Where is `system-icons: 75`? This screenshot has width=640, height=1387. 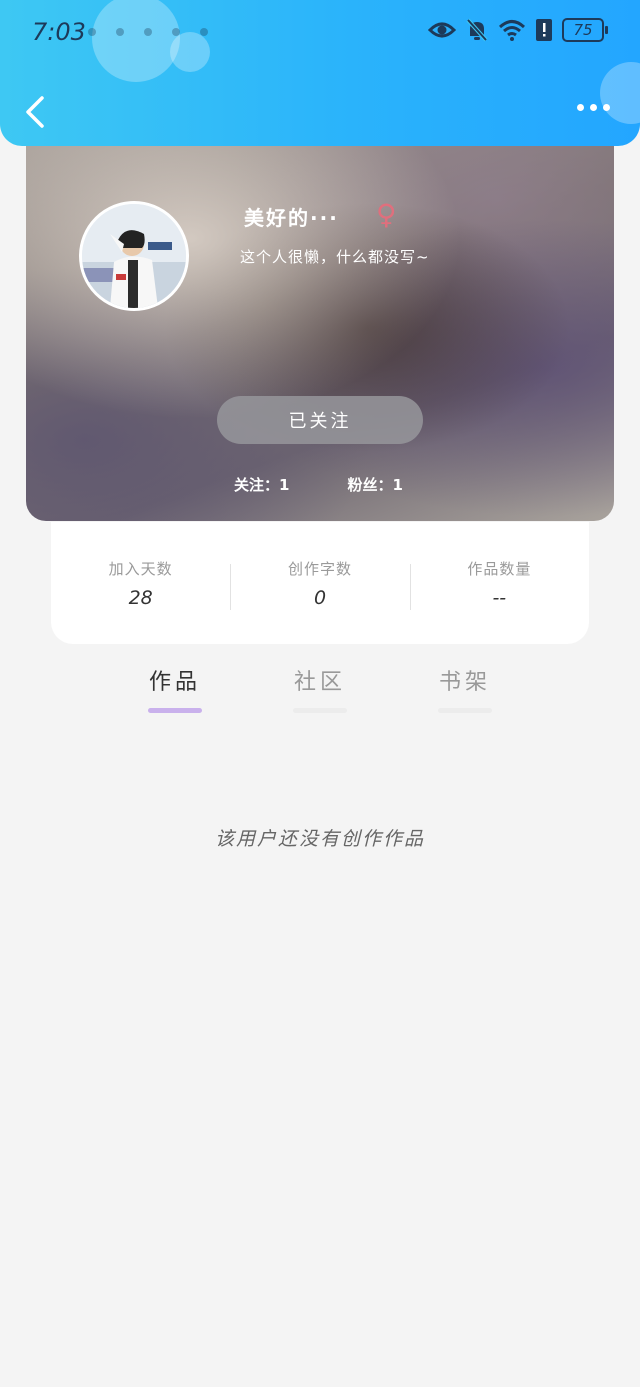
system-icons: 75 is located at coordinates (518, 30).